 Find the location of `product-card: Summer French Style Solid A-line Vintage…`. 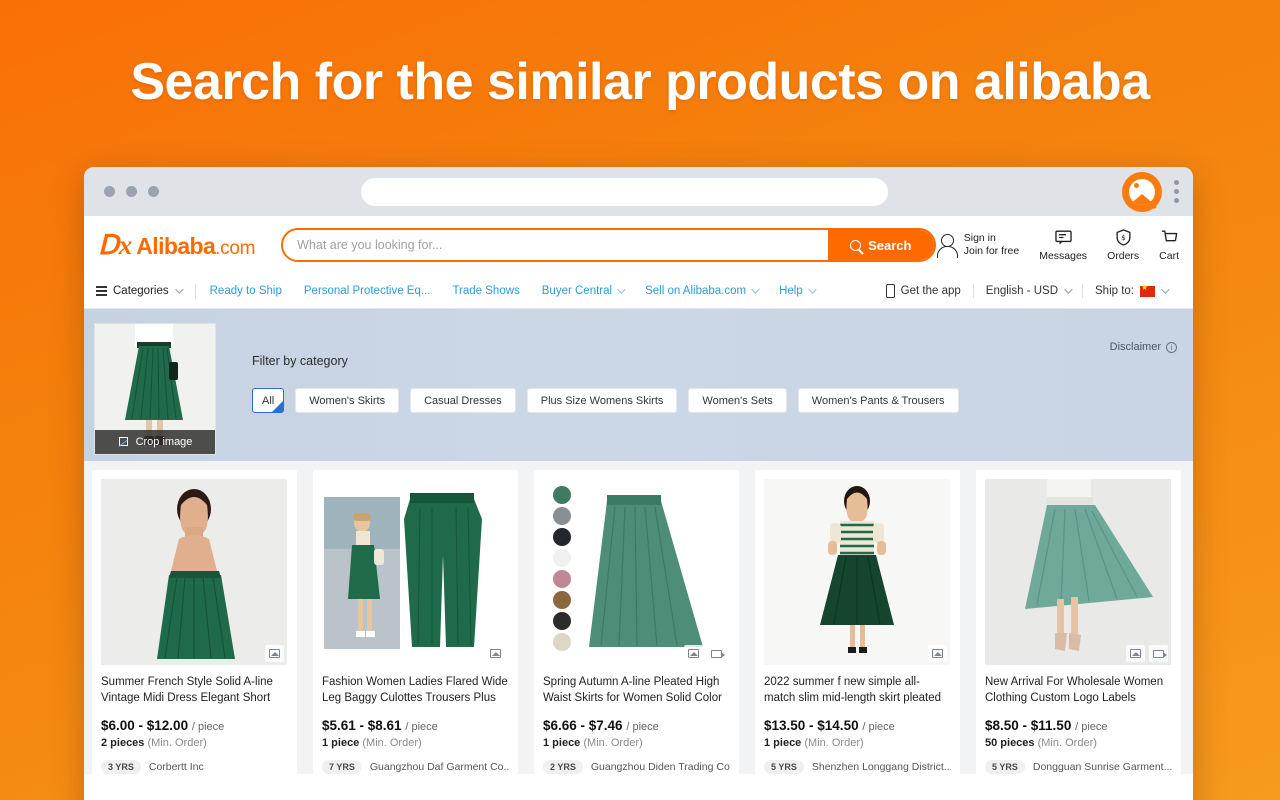

product-card: Summer French Style Solid A-line Vintage… is located at coordinates (194, 622).